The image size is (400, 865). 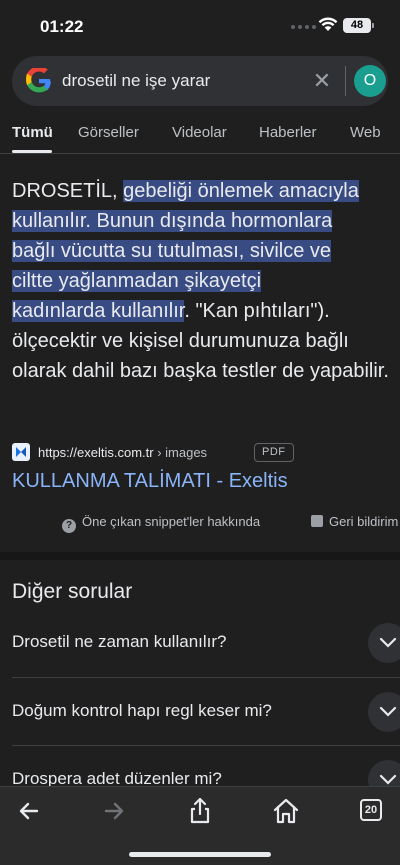 What do you see at coordinates (114, 811) in the screenshot?
I see `forward-arrow-icon` at bounding box center [114, 811].